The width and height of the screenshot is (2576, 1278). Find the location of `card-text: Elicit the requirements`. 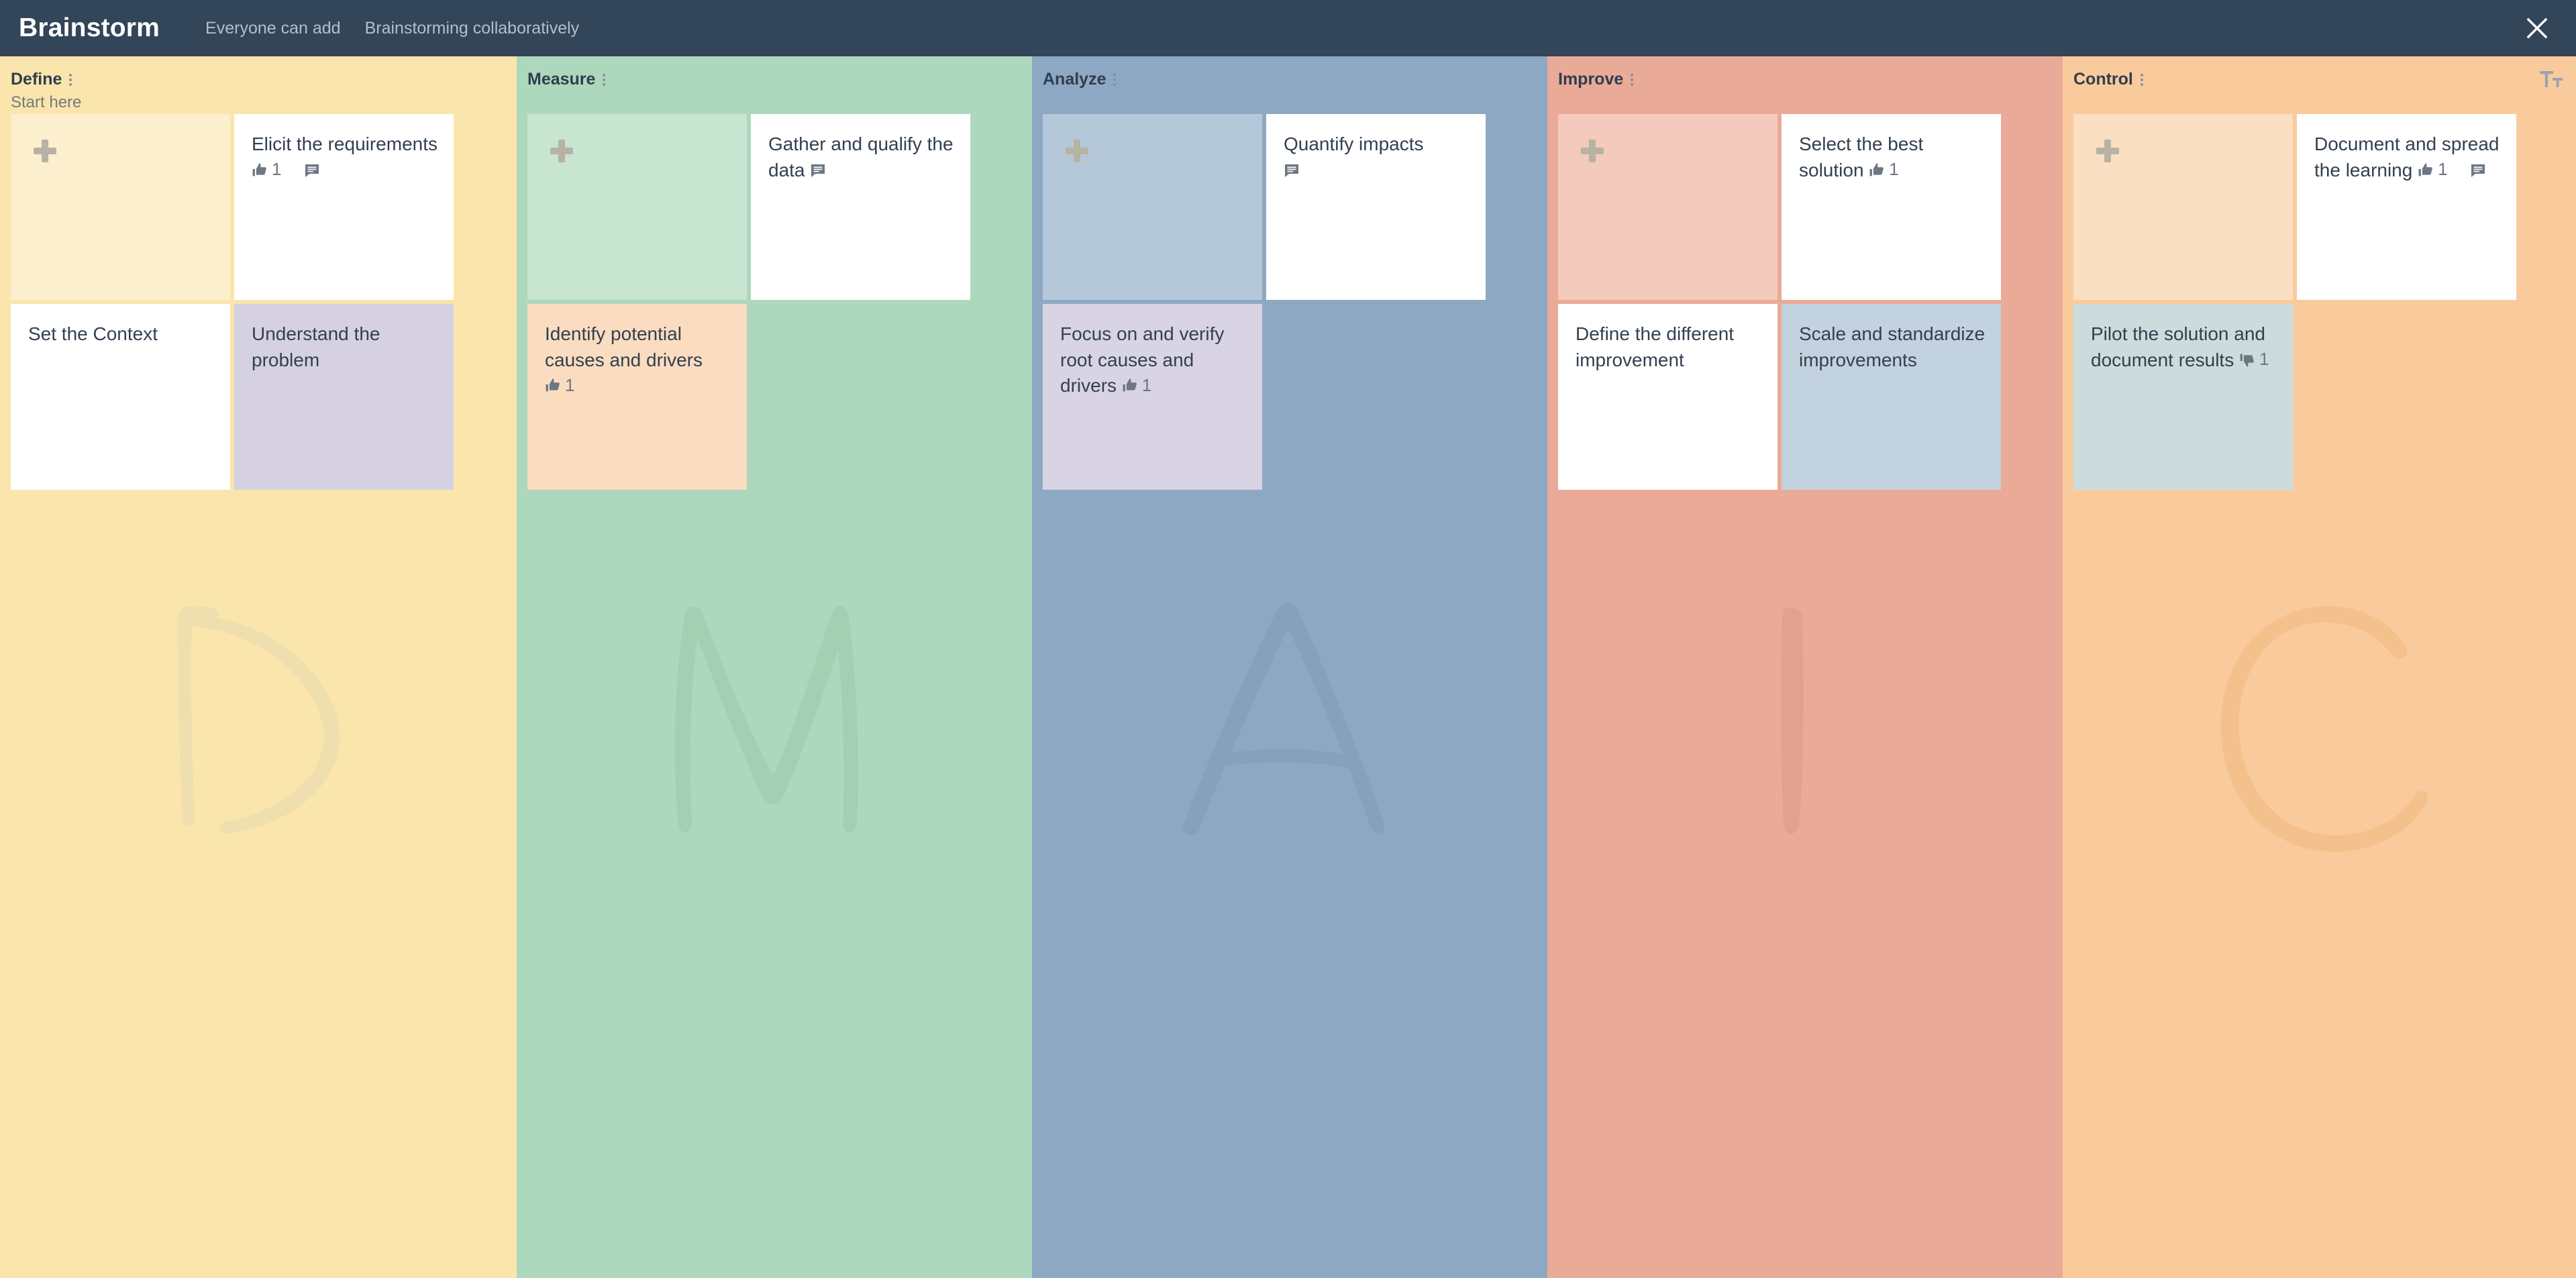

card-text: Elicit the requirements is located at coordinates (345, 144).